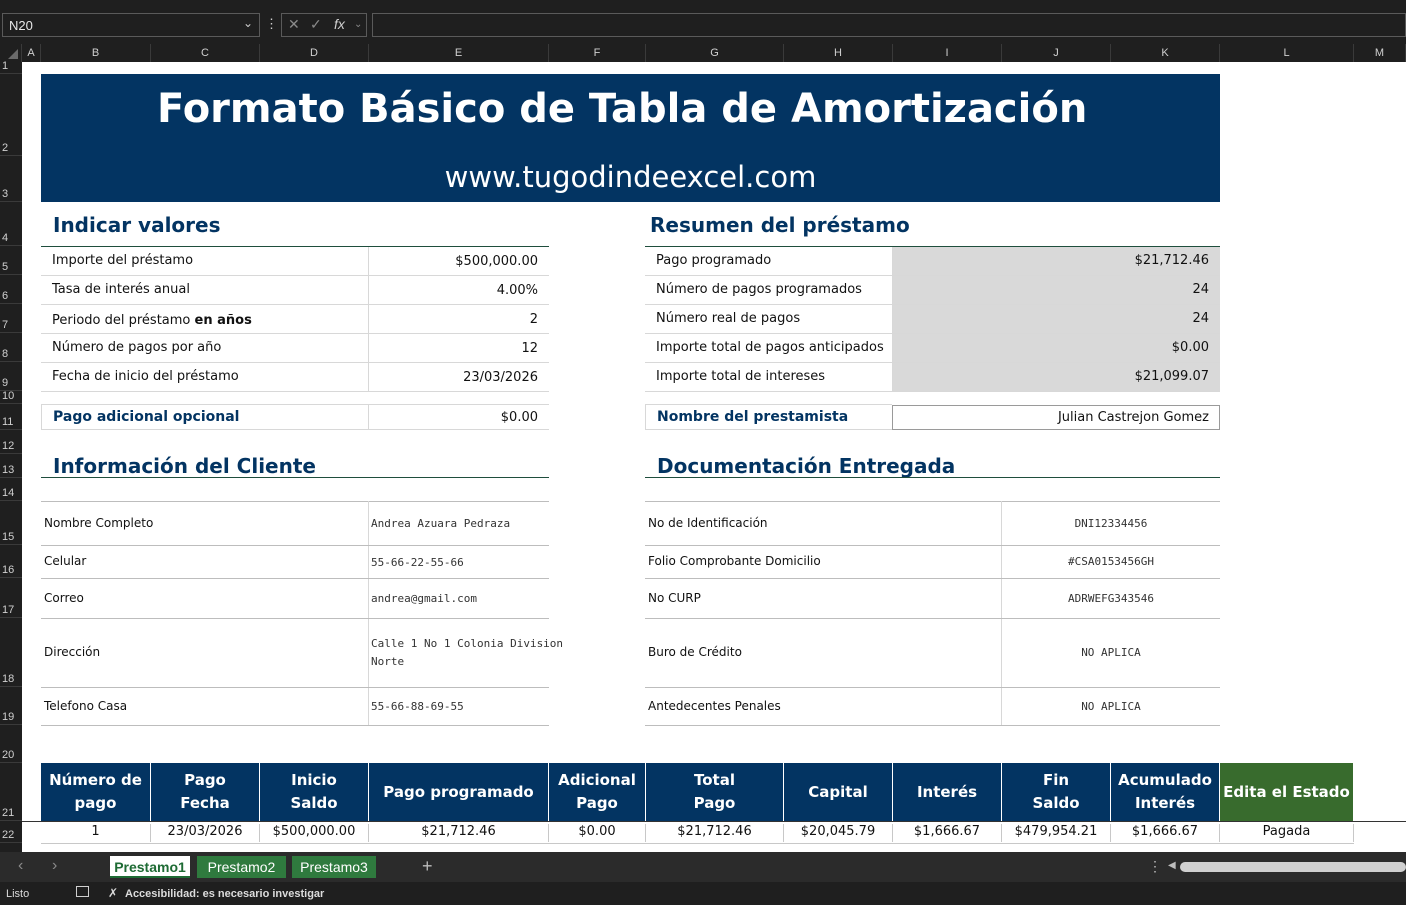 The height and width of the screenshot is (905, 1406). I want to click on row-header: 15, so click(11, 523).